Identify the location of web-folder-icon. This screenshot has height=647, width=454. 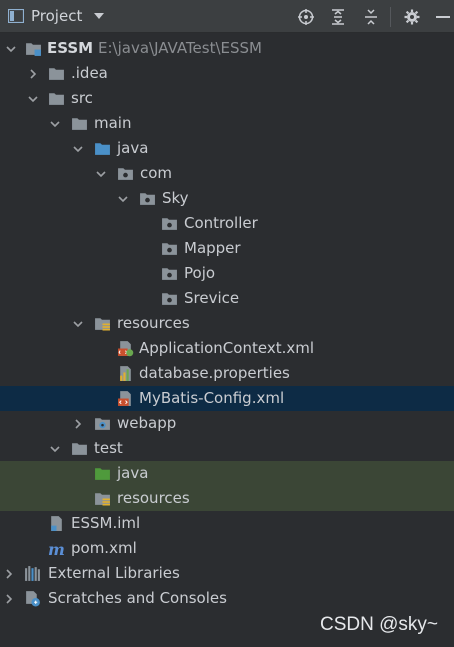
(102, 424).